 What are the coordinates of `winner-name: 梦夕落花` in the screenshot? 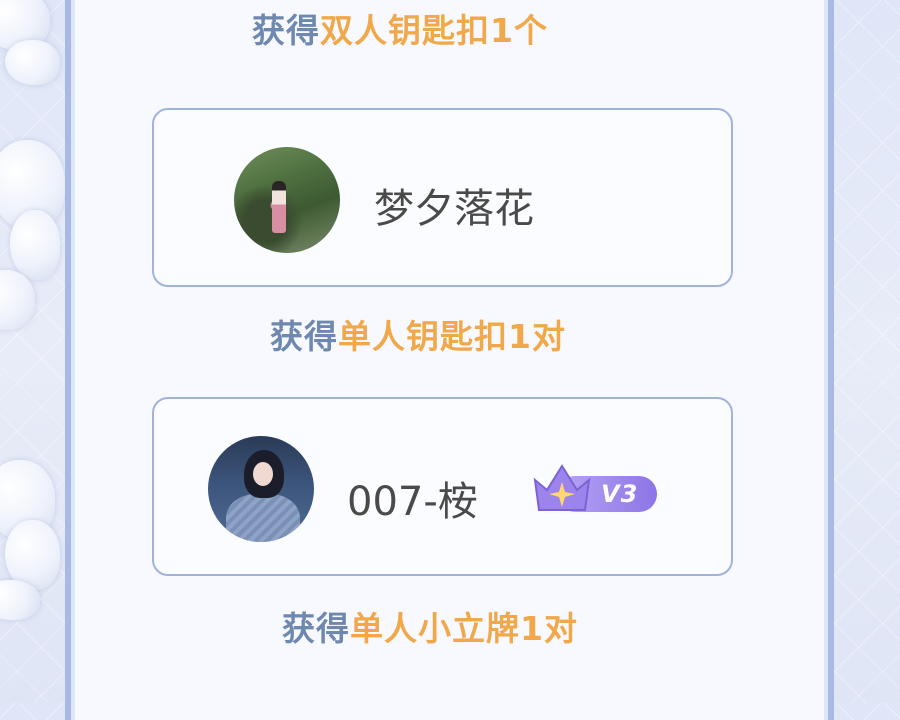 It's located at (454, 209).